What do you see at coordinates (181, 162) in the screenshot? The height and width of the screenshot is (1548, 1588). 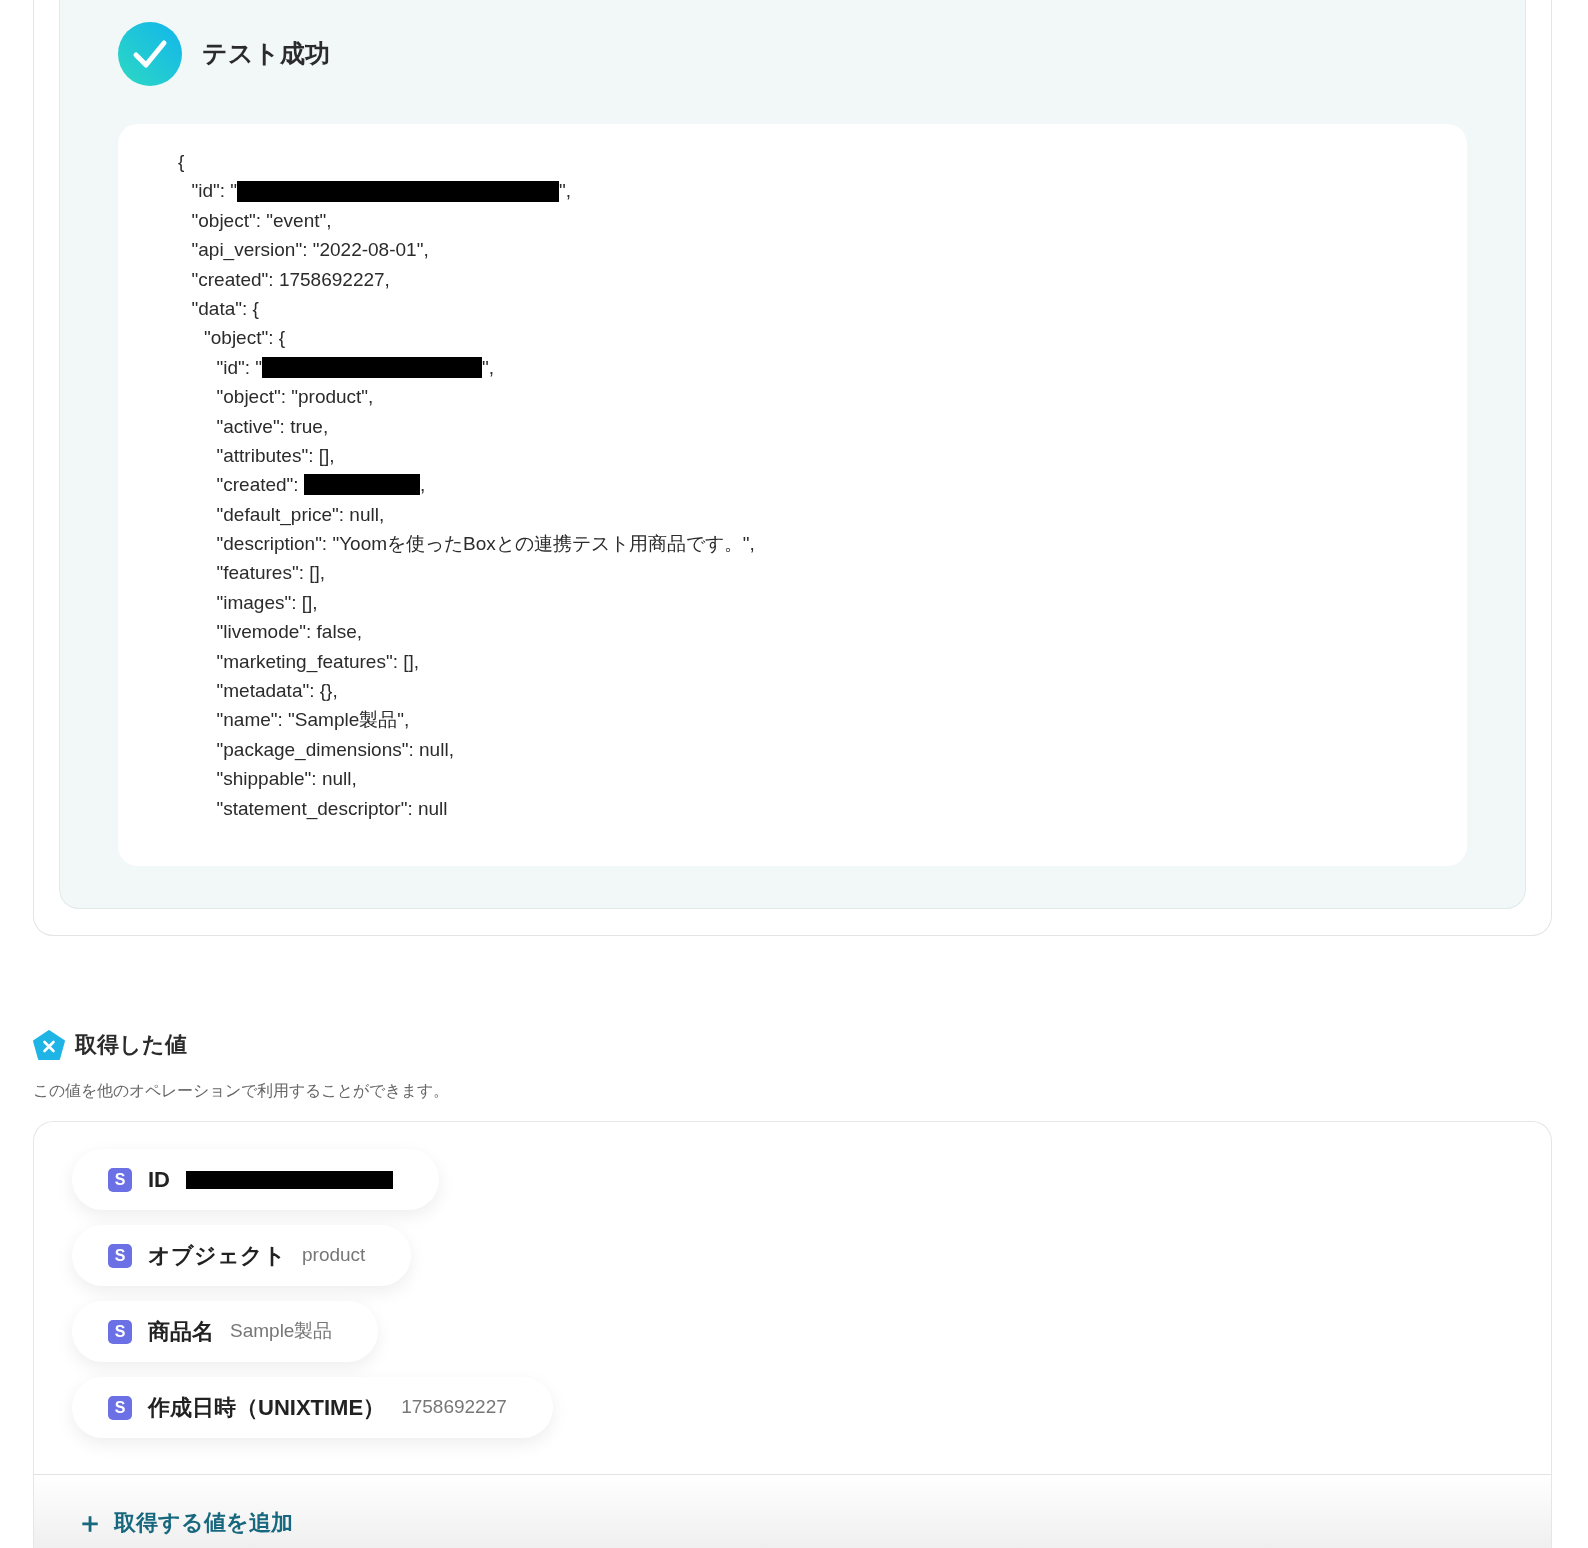 I see `code-text: {` at bounding box center [181, 162].